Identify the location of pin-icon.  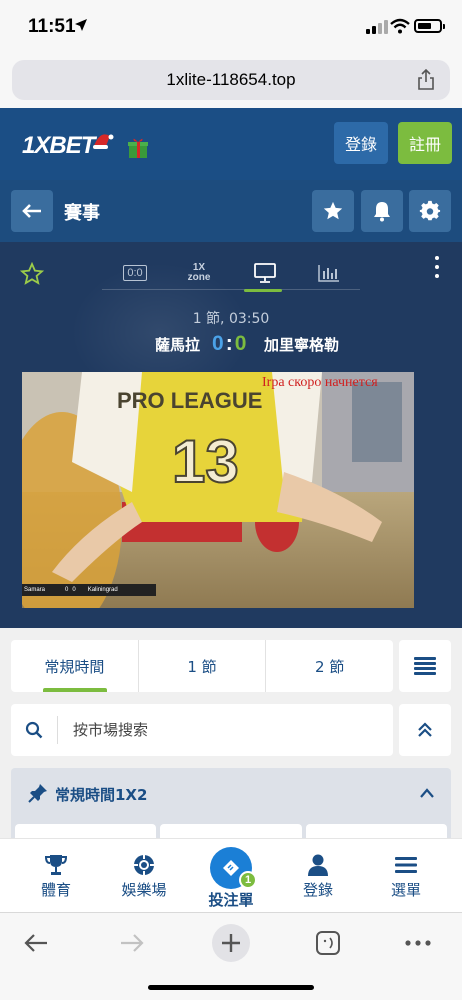
(38, 793).